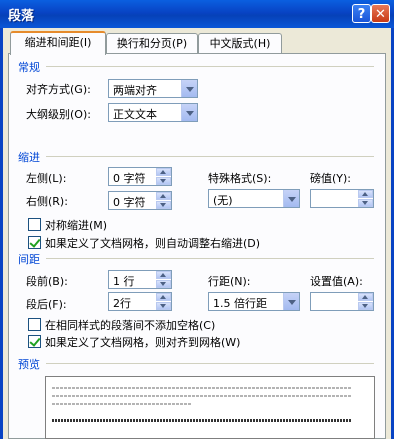 Image resolution: width=394 pixels, height=439 pixels. I want to click on alignment-value: 两端对齐, so click(135, 90).